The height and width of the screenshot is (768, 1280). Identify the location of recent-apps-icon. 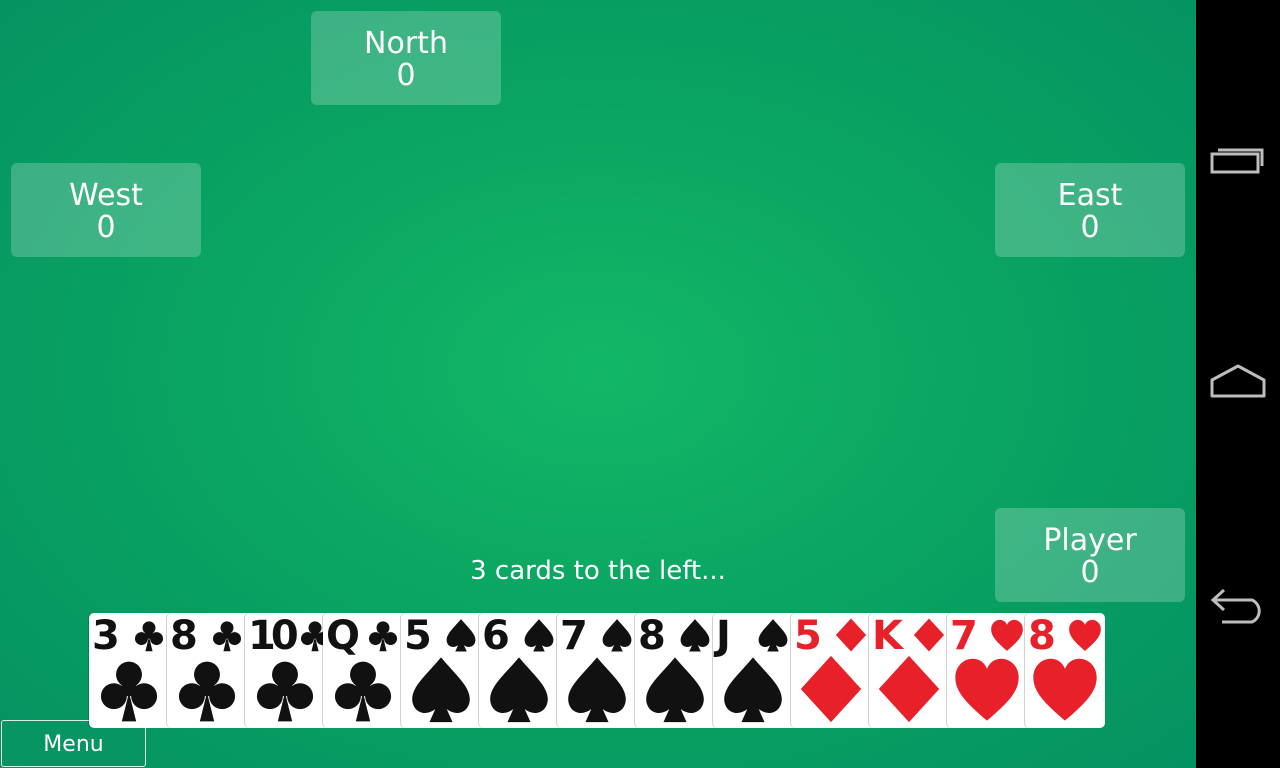
(1238, 160).